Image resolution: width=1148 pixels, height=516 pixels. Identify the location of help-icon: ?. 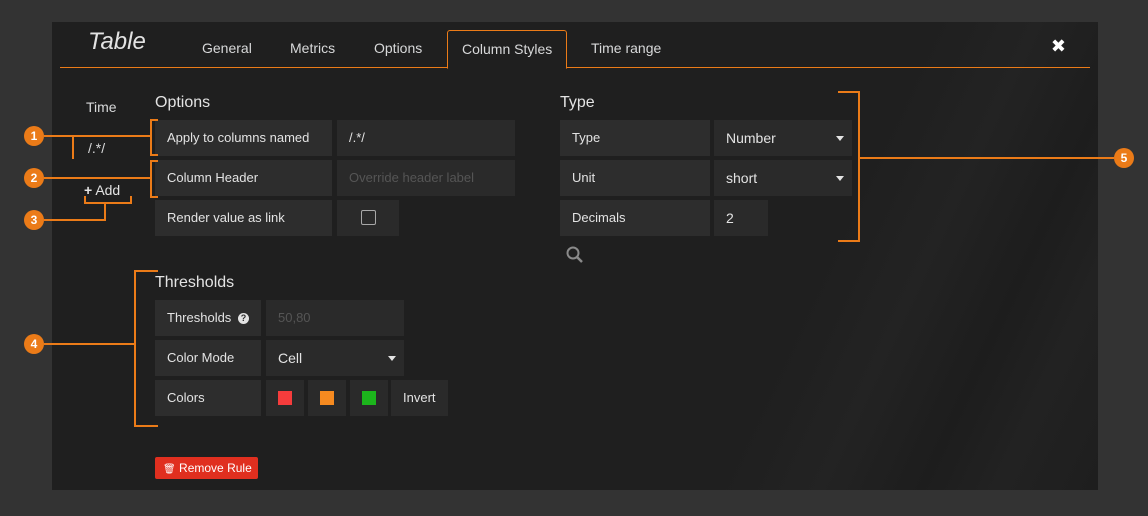
(243, 319).